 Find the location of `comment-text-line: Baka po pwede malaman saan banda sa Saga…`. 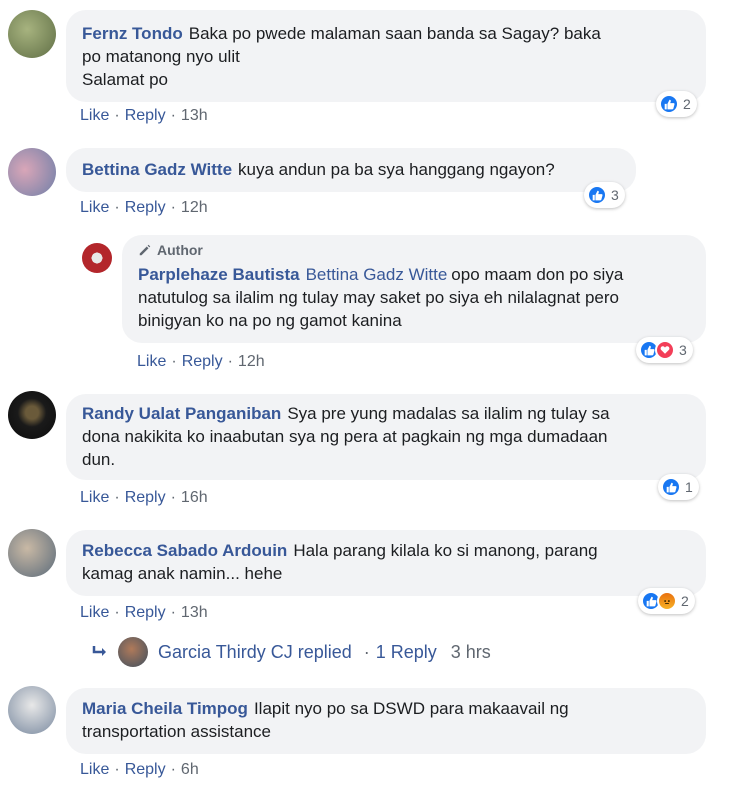

comment-text-line: Baka po pwede malaman saan banda sa Saga… is located at coordinates (394, 33).